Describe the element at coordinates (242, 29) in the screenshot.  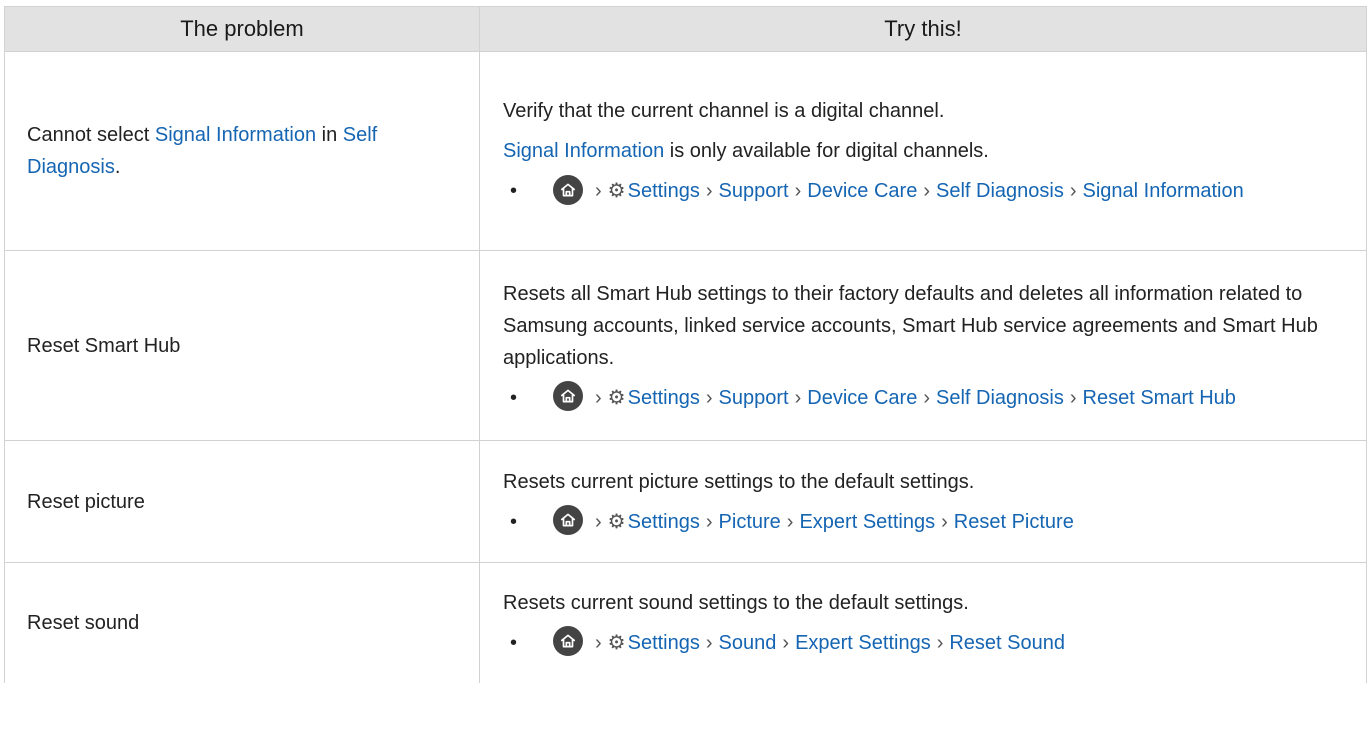
I see `header-problem: The problem` at that location.